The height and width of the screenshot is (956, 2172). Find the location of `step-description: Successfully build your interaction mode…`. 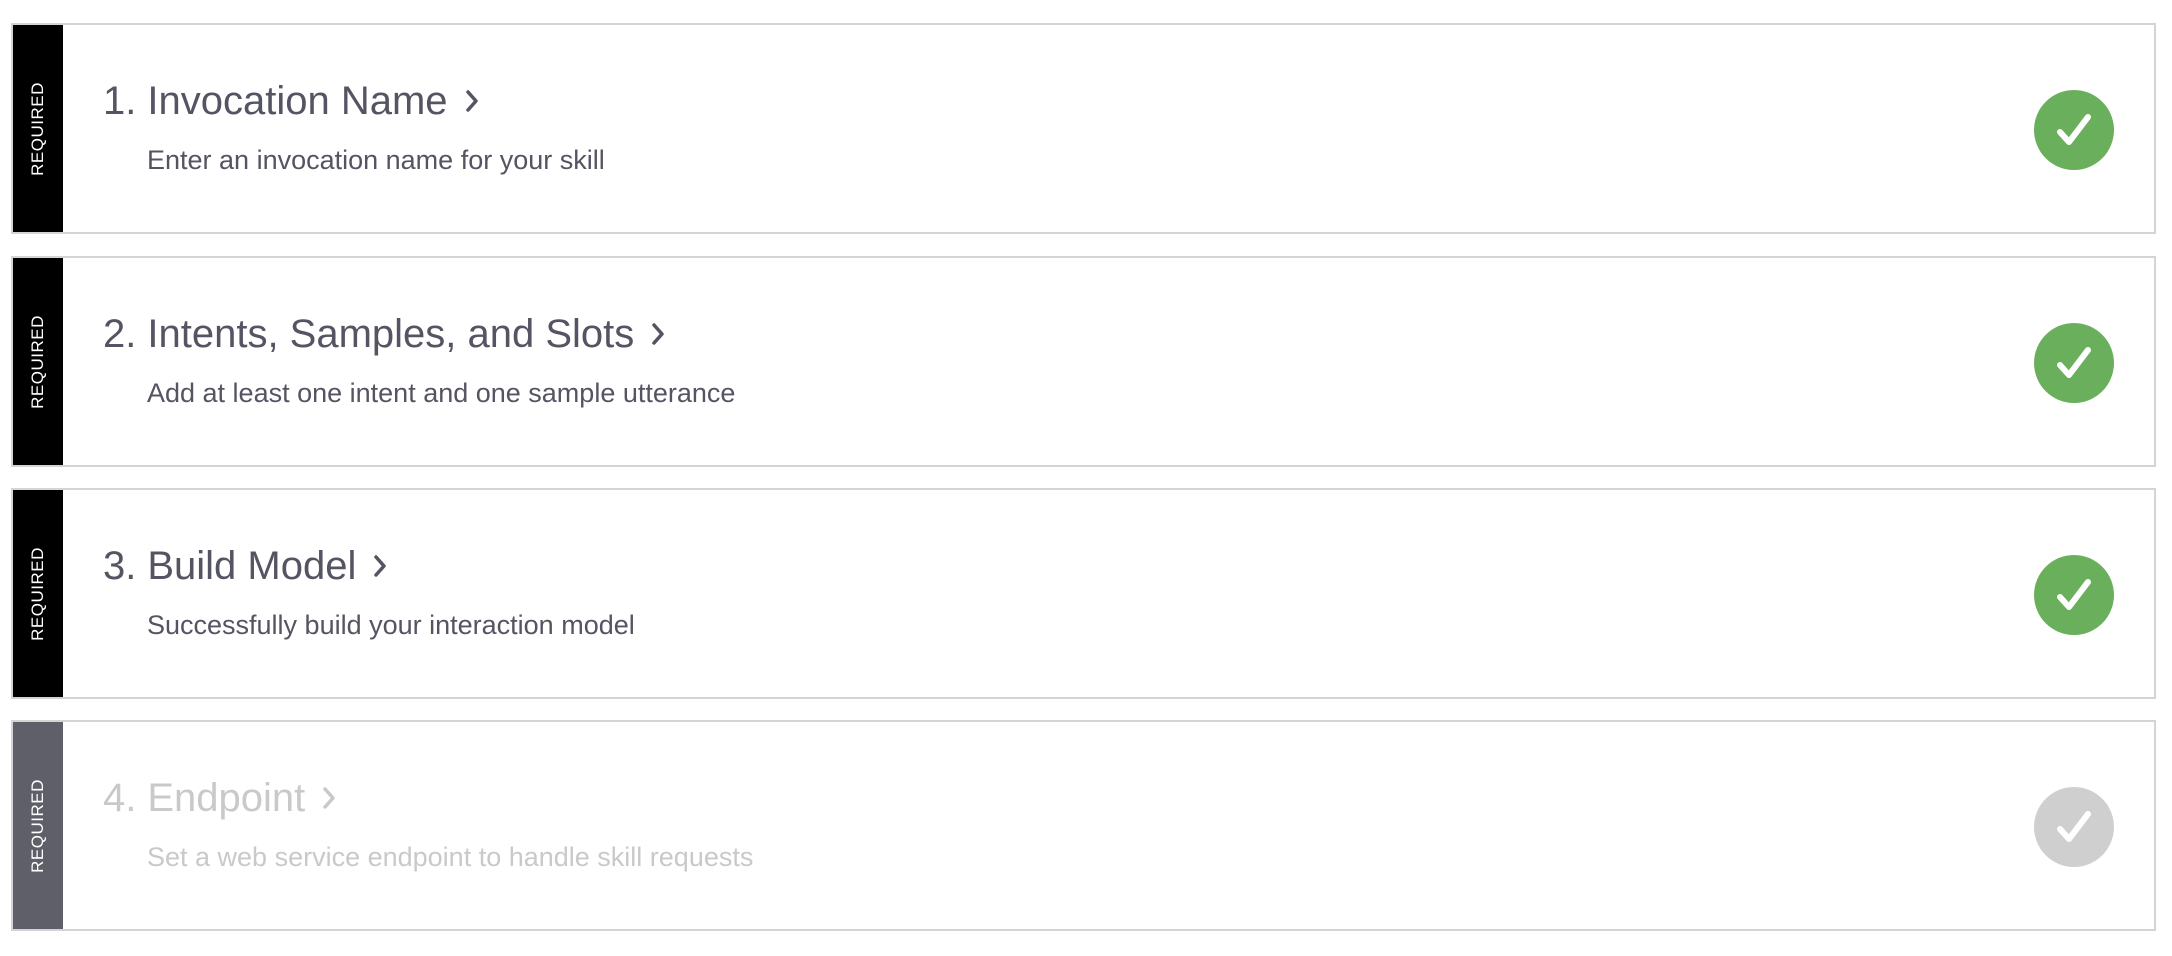

step-description: Successfully build your interaction mode… is located at coordinates (391, 625).